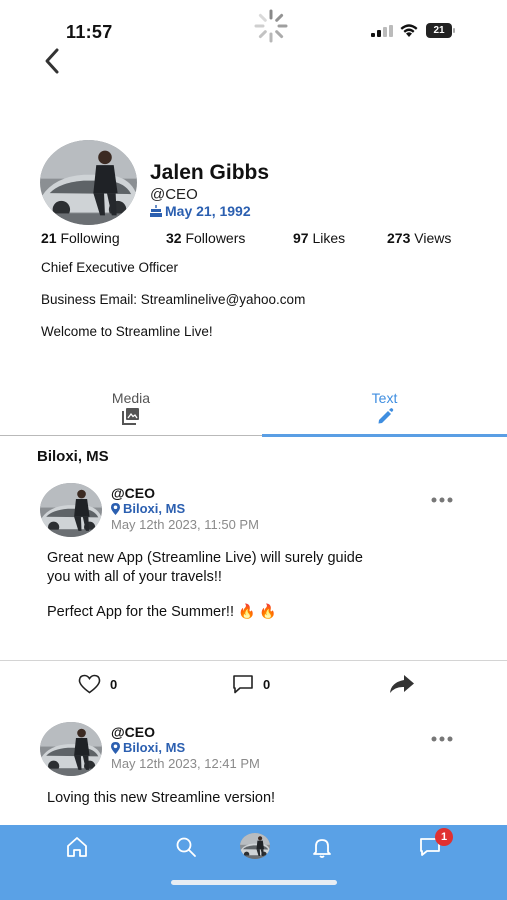 The width and height of the screenshot is (507, 900). What do you see at coordinates (186, 847) in the screenshot?
I see `search-icon` at bounding box center [186, 847].